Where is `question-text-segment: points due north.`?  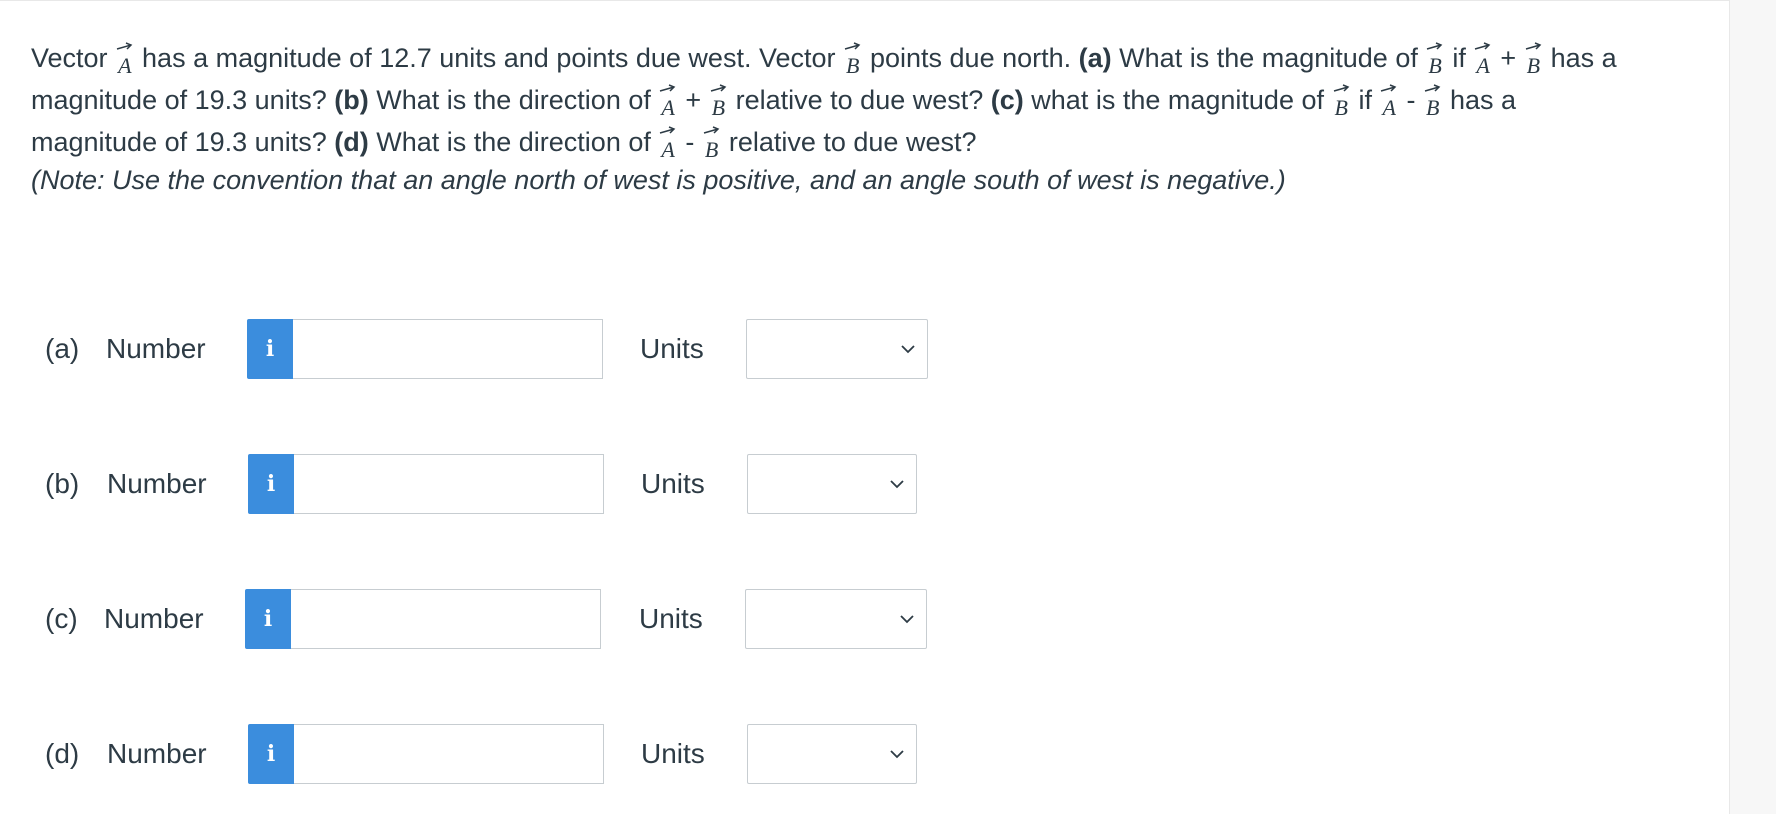
question-text-segment: points due north. is located at coordinates (970, 58).